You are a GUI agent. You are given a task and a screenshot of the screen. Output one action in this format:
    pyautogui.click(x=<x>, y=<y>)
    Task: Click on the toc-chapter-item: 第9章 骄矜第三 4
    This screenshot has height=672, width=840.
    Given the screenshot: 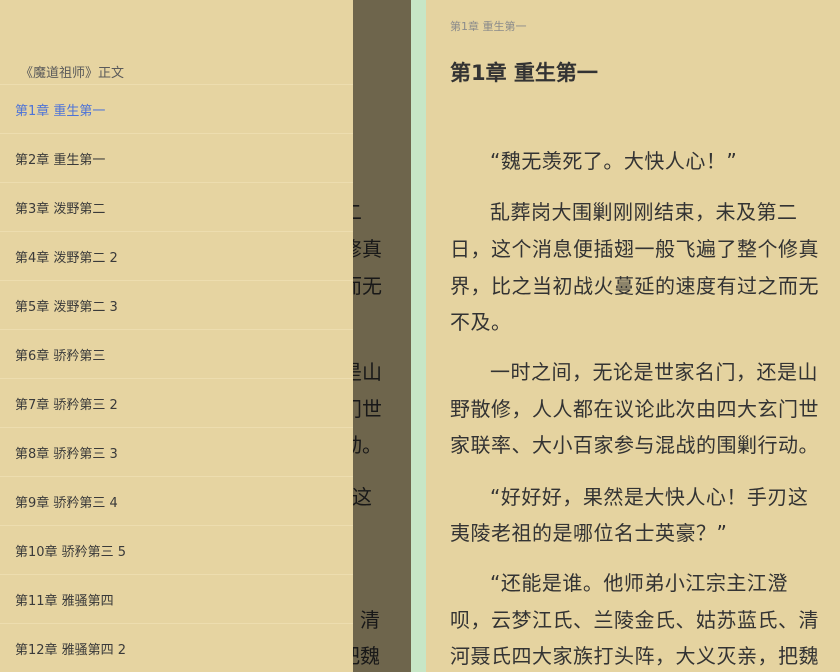 What is the action you would take?
    pyautogui.click(x=176, y=500)
    